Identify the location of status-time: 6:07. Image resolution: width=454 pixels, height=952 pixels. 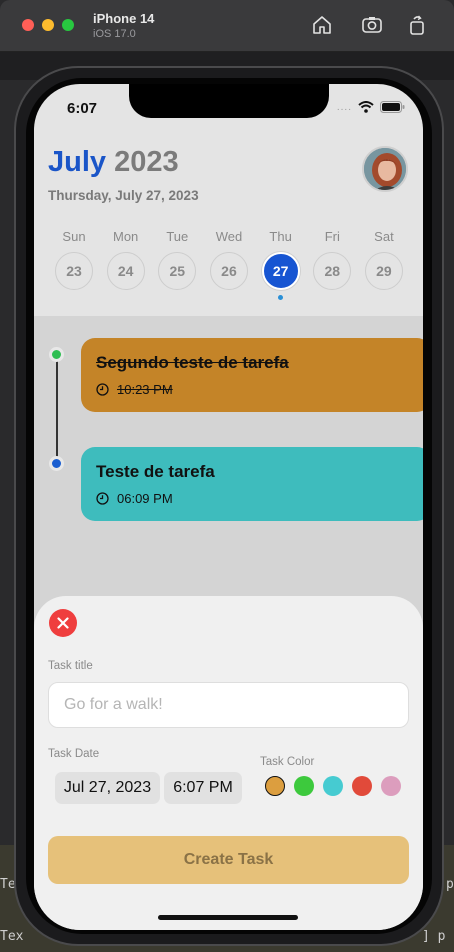
(82, 108).